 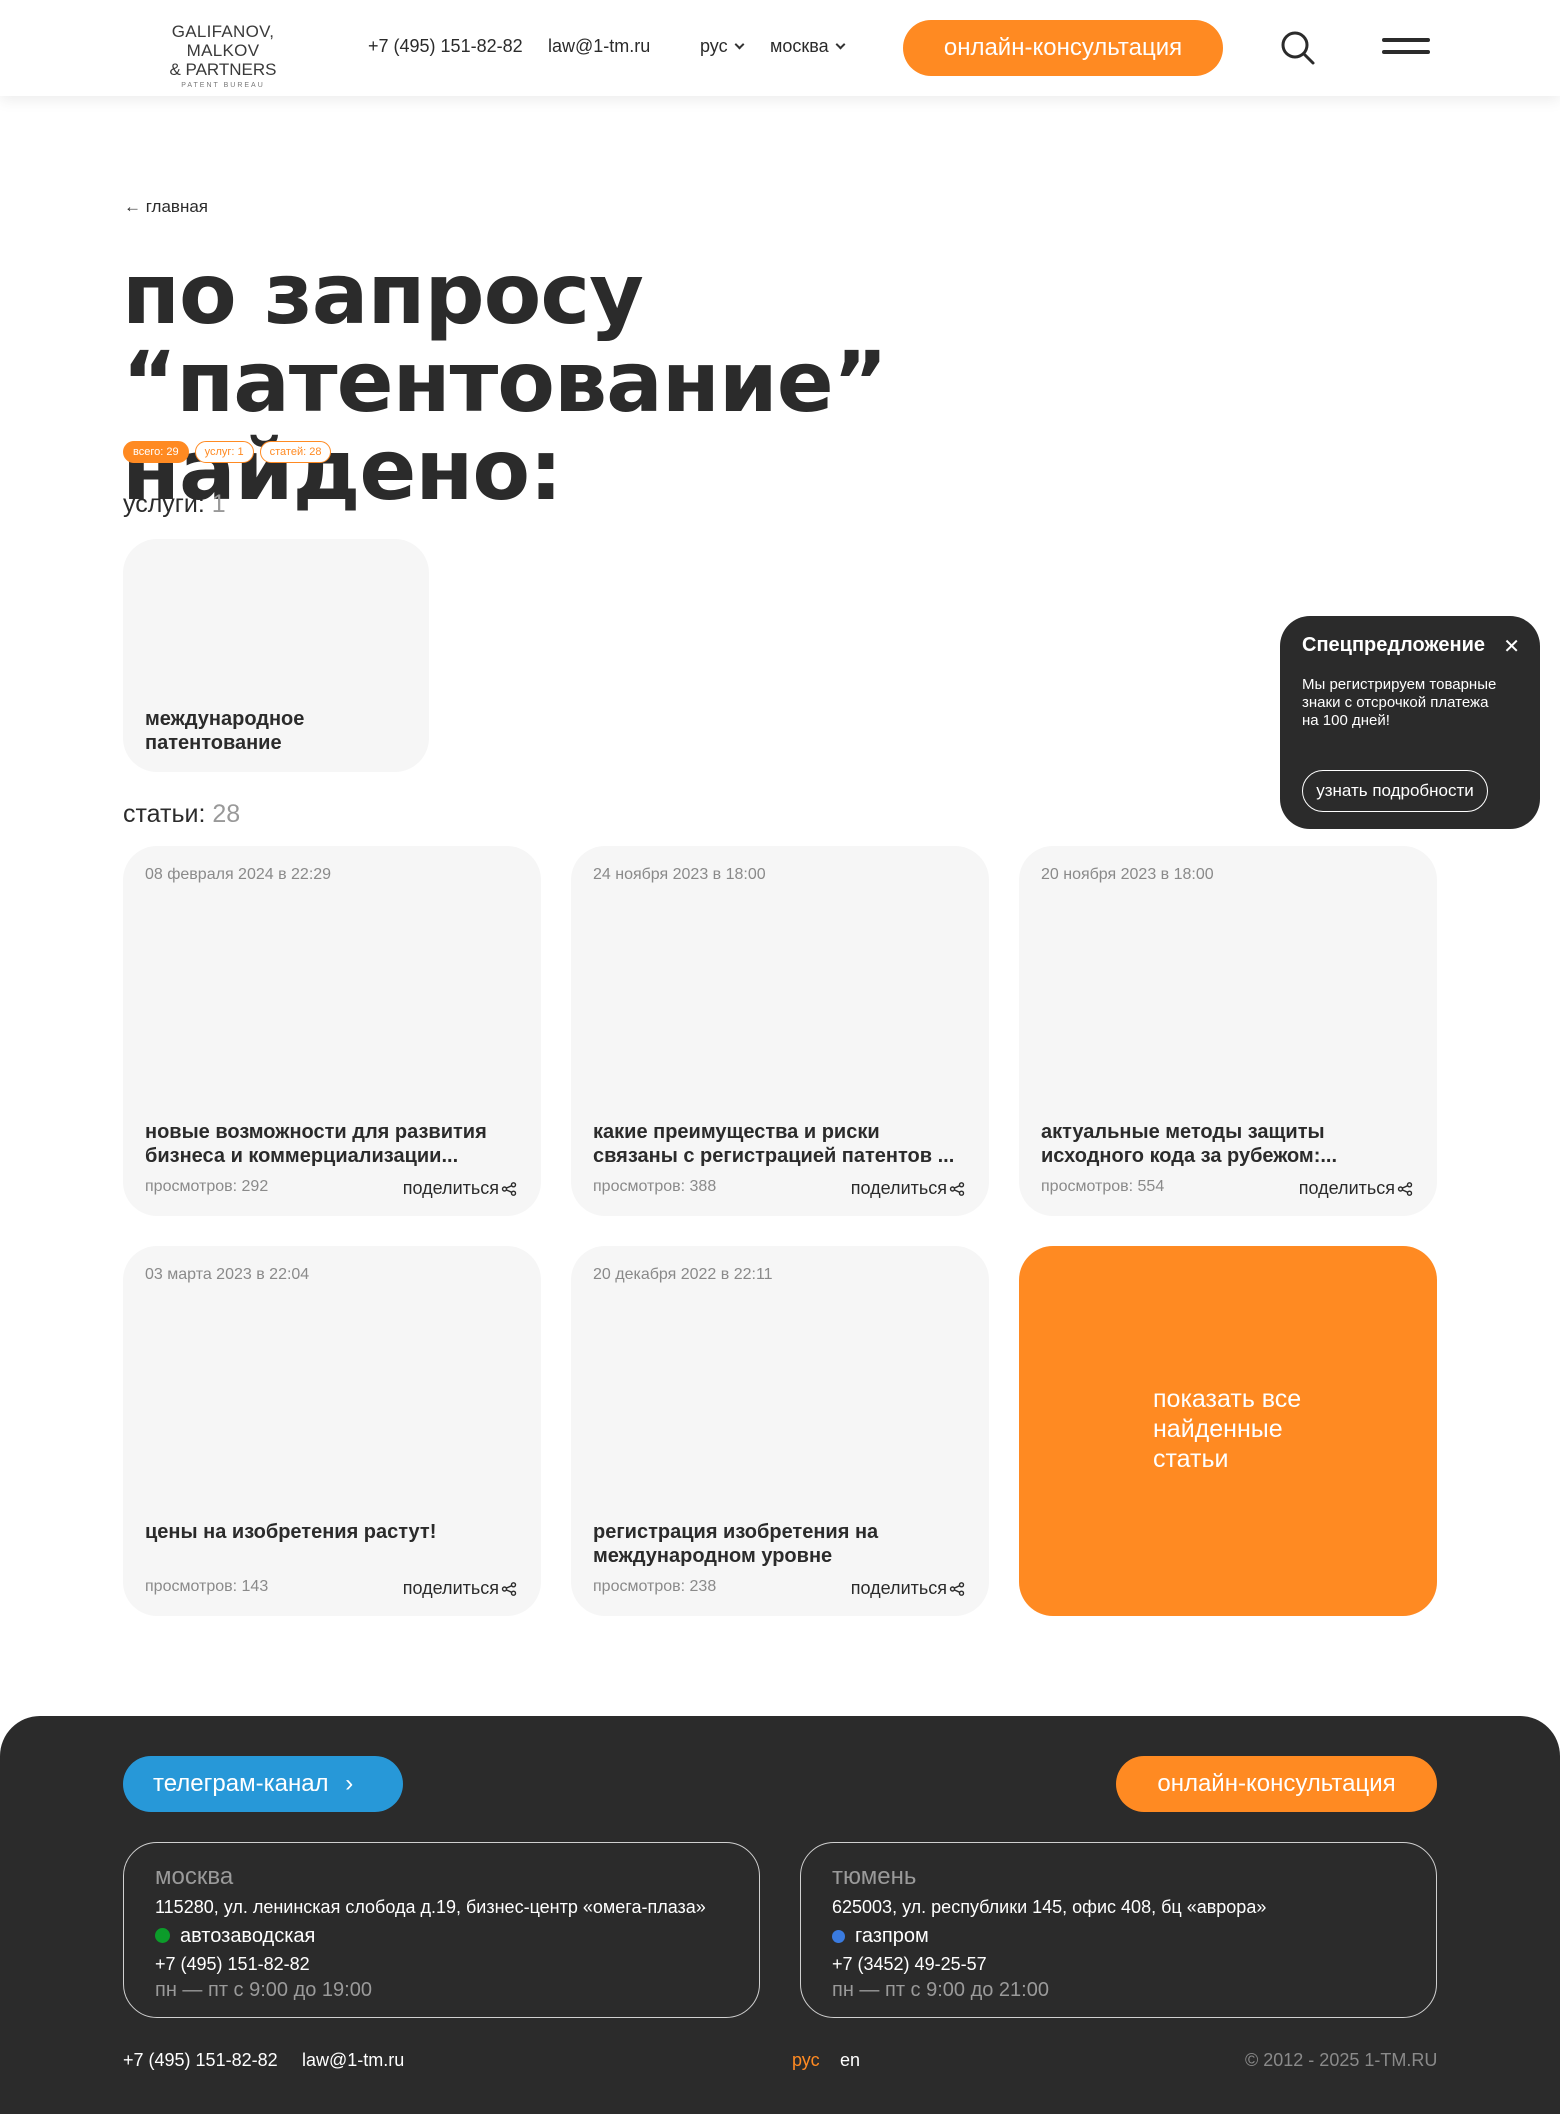 I want to click on show-all-line2: найденные, so click(x=1218, y=1429).